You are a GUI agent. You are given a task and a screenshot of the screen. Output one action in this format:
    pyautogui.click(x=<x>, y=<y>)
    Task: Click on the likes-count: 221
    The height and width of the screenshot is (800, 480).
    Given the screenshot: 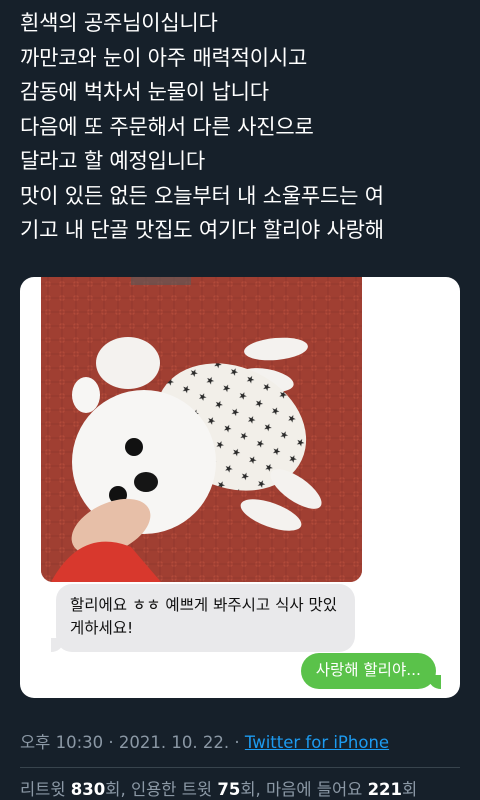 What is the action you would take?
    pyautogui.click(x=385, y=789)
    